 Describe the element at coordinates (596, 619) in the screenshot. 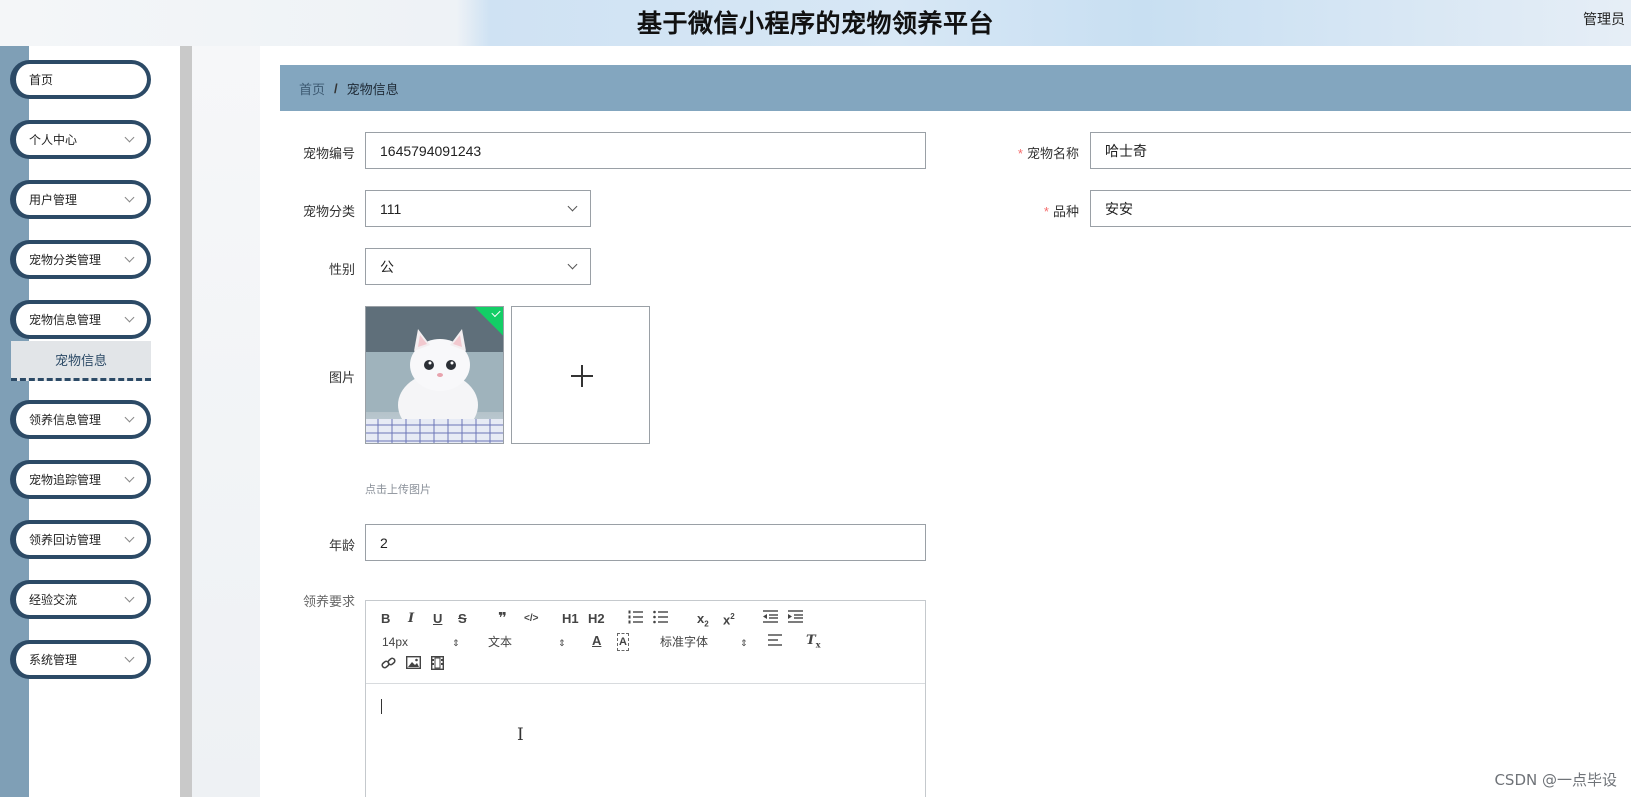

I see `h2-button: H2` at that location.